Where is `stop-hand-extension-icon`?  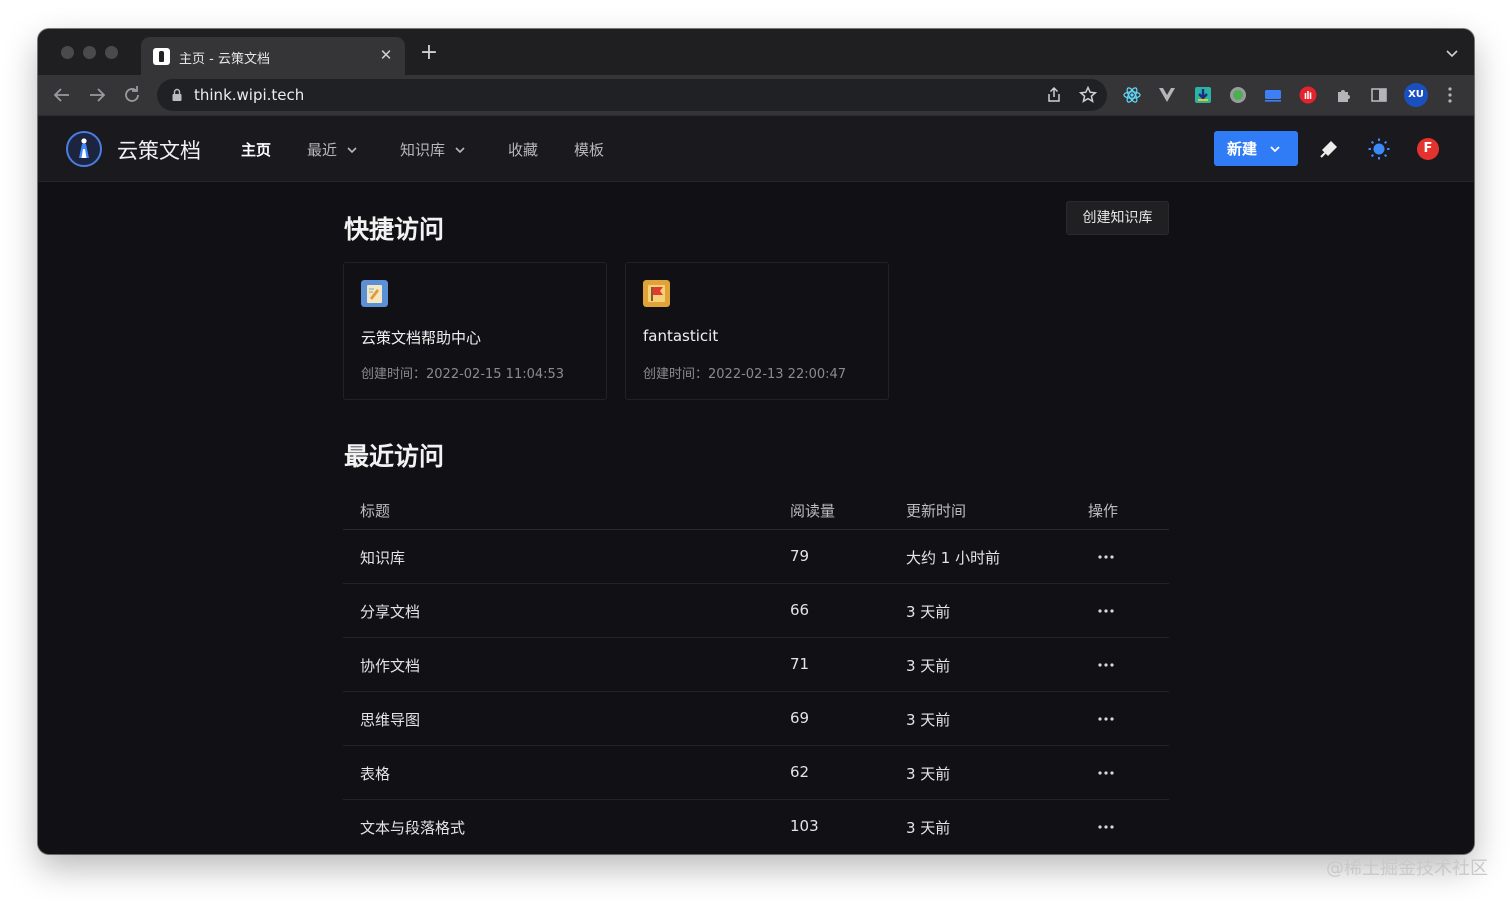 stop-hand-extension-icon is located at coordinates (1308, 95).